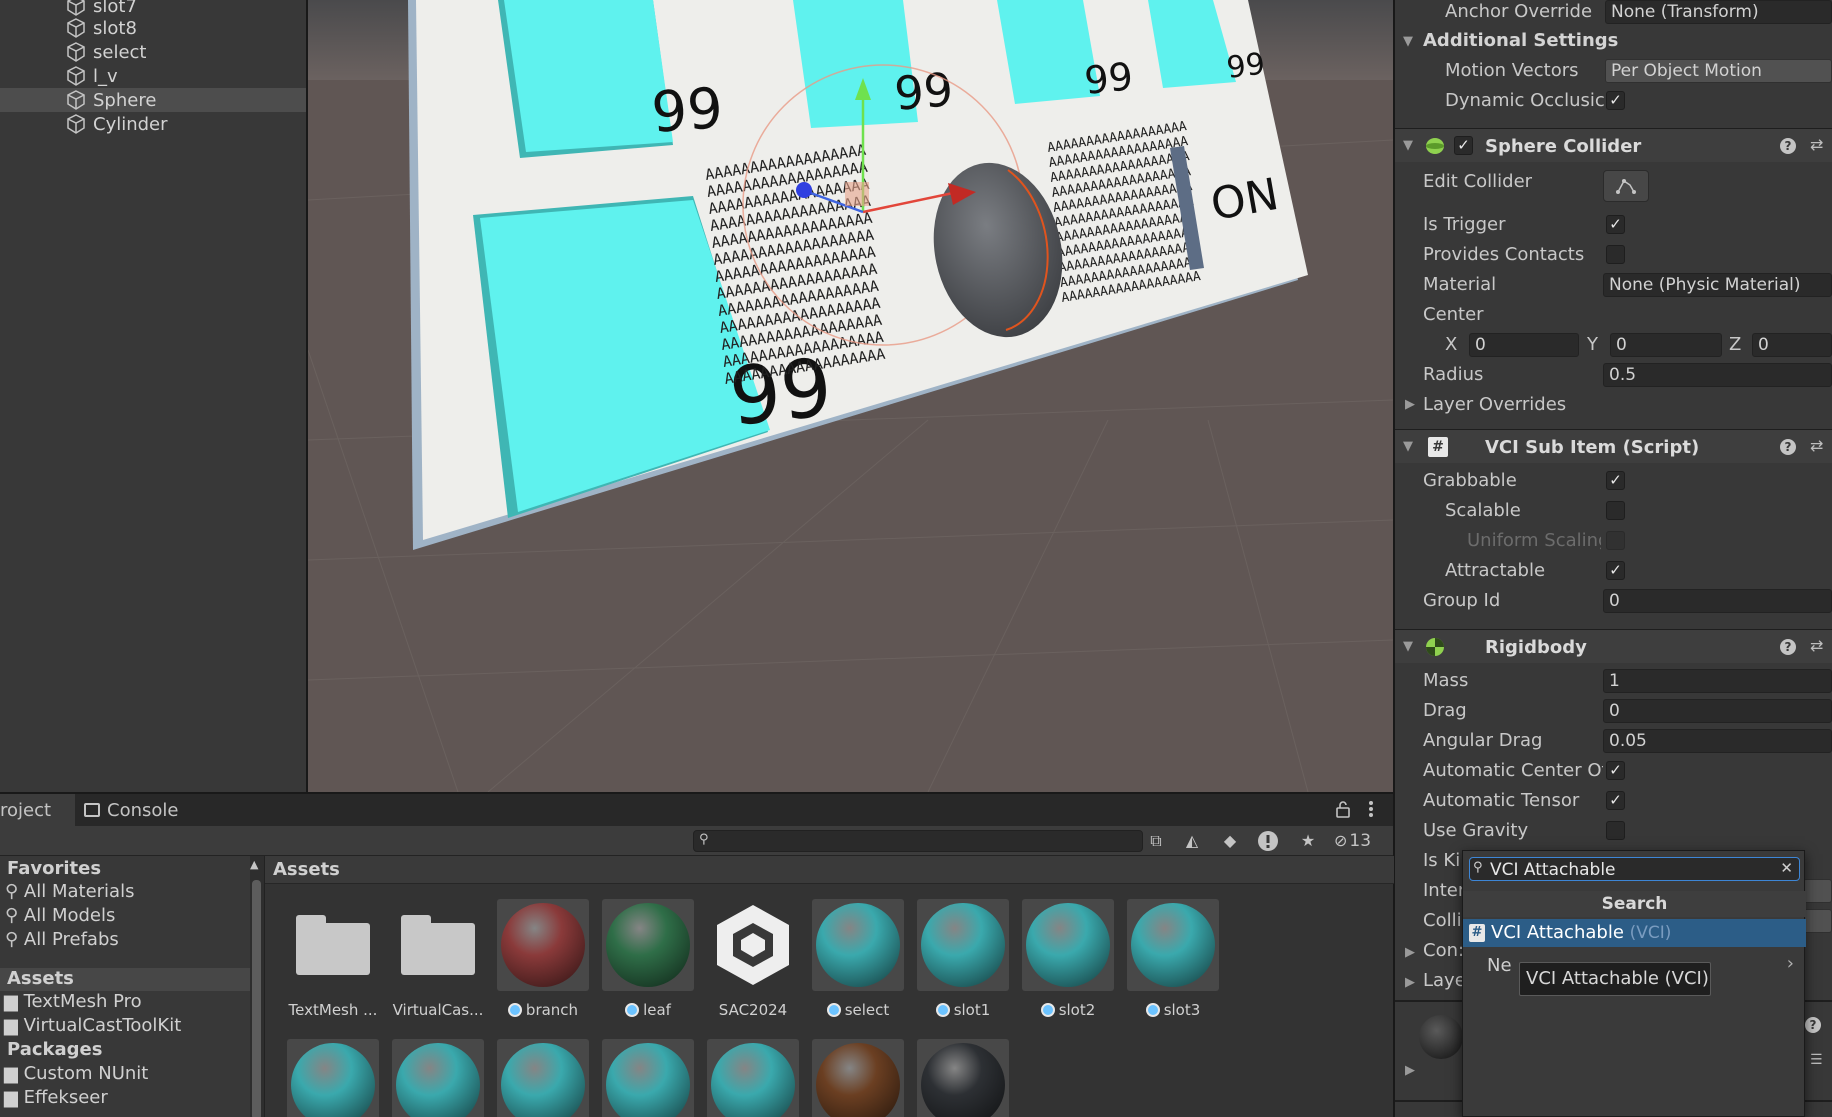 The image size is (1832, 1117). I want to click on additional-settings-header: Additional Settings, so click(1520, 40).